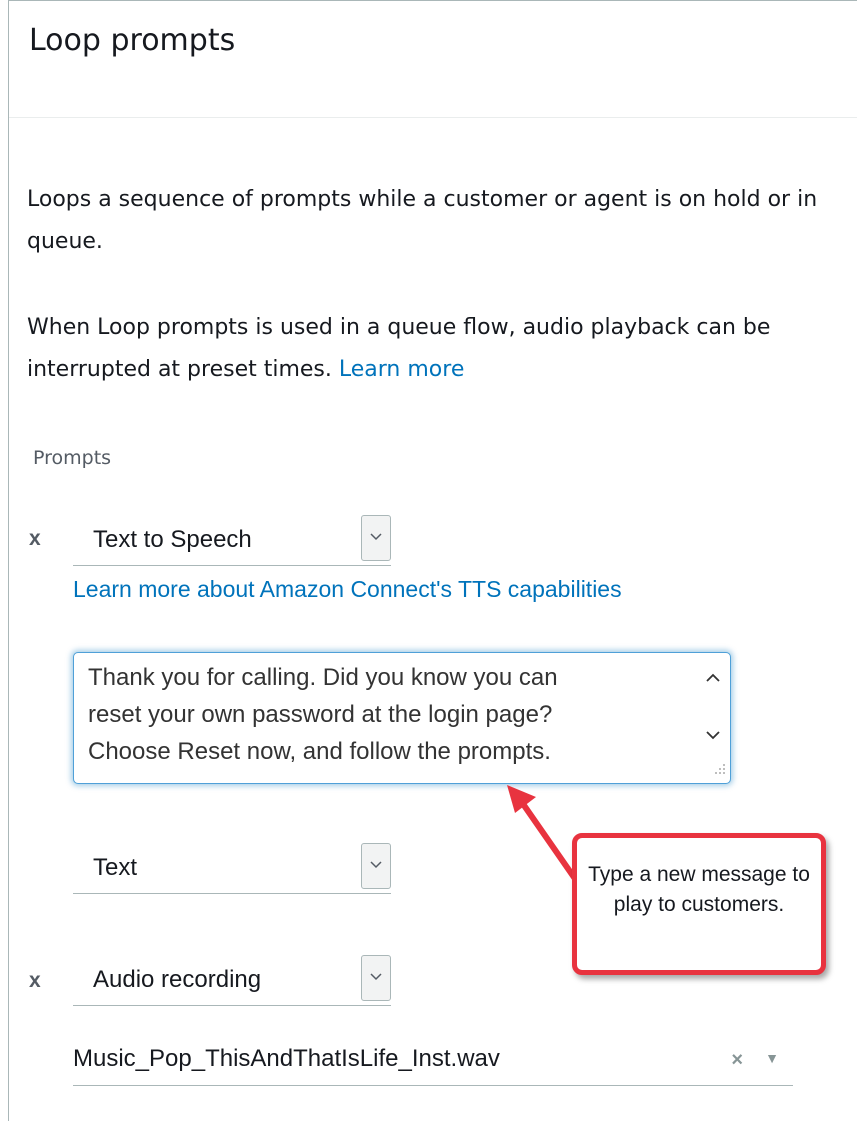  Describe the element at coordinates (433, 117) in the screenshot. I see `title-divider` at that location.